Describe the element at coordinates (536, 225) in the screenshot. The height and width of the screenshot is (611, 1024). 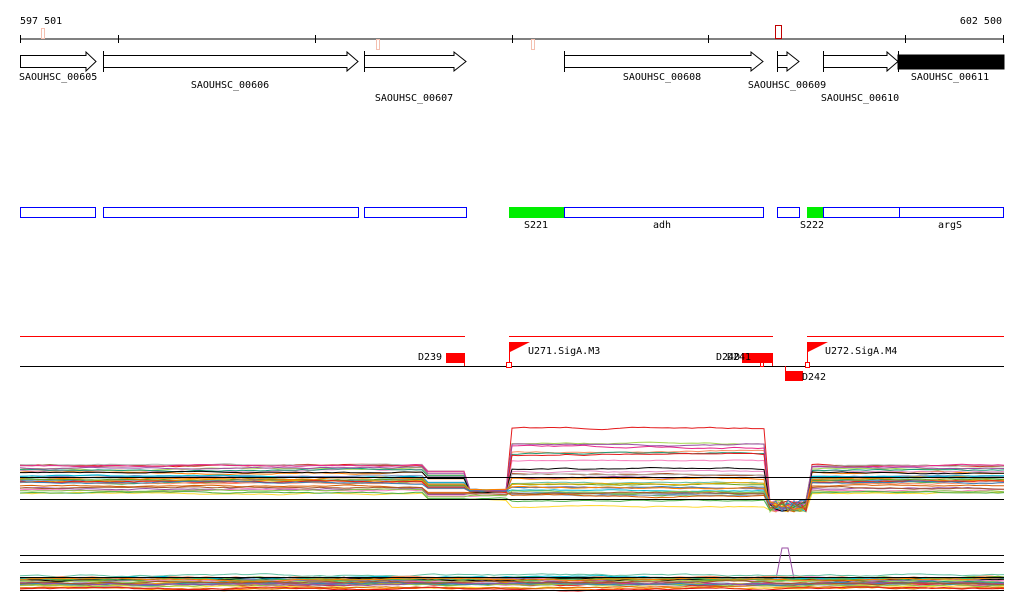
I see `annotation-label: S221` at that location.